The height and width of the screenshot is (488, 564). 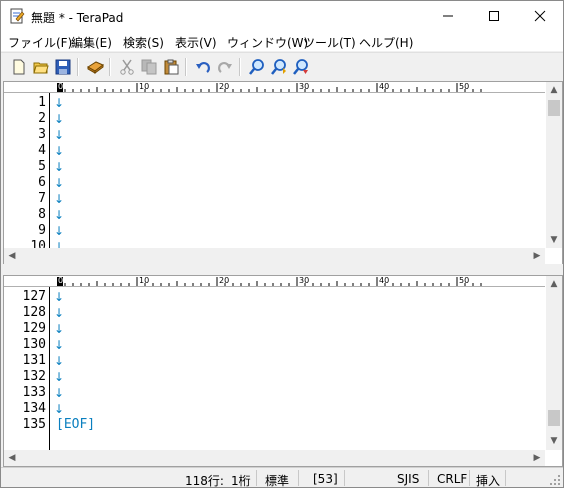 I want to click on line-number: 3, so click(x=42, y=134).